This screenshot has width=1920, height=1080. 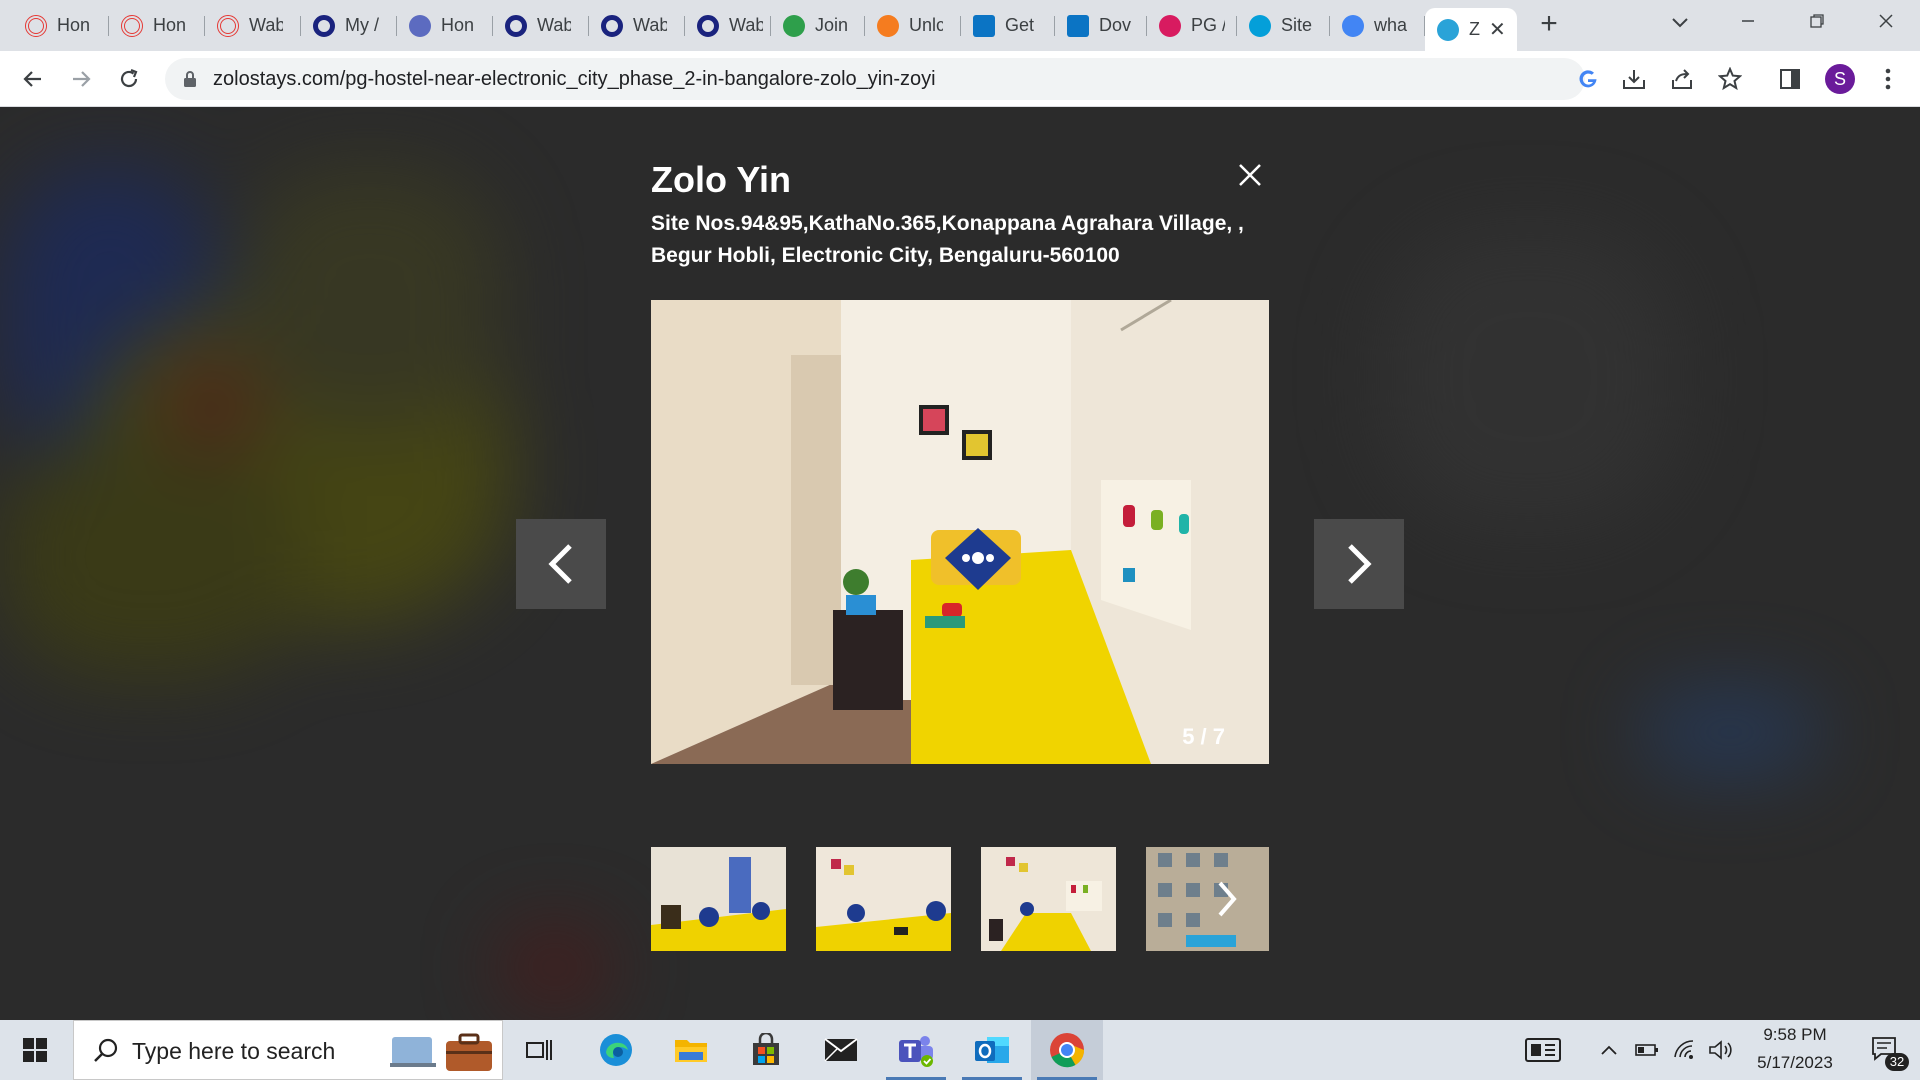 I want to click on bookmark-star-icon, so click(x=1730, y=79).